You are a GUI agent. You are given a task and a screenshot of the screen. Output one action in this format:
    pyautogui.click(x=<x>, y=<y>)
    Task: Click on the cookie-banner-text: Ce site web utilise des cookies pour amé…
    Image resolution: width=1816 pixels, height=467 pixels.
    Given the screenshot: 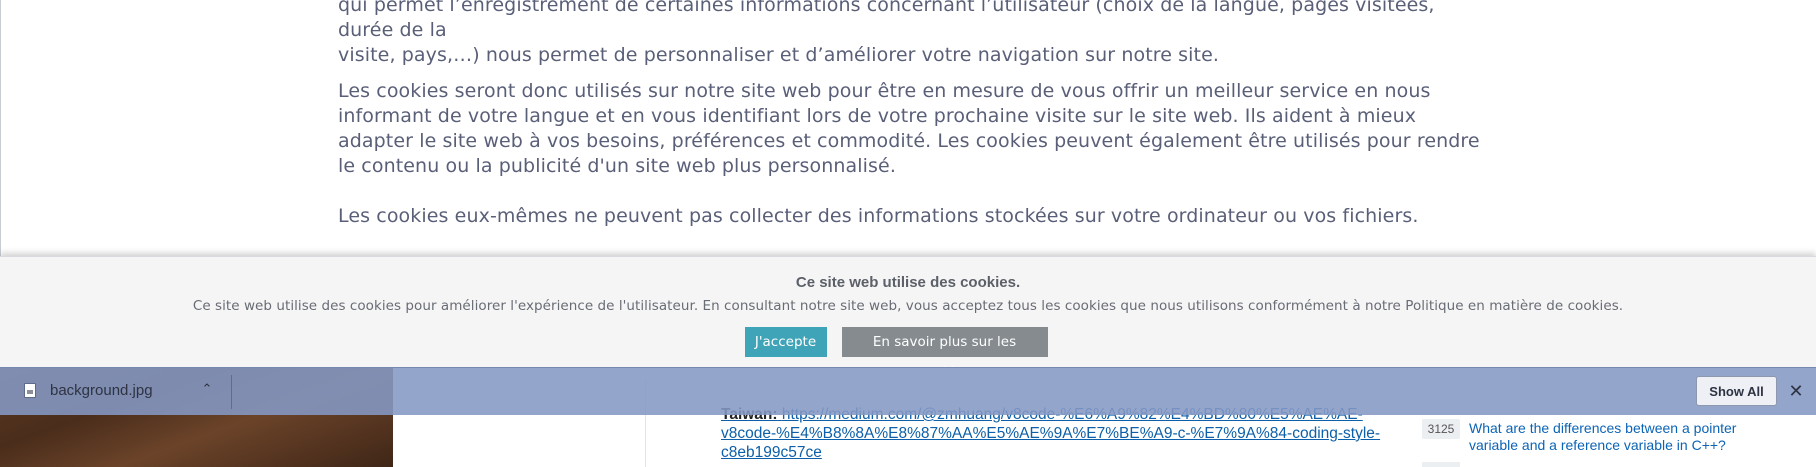 What is the action you would take?
    pyautogui.click(x=908, y=306)
    